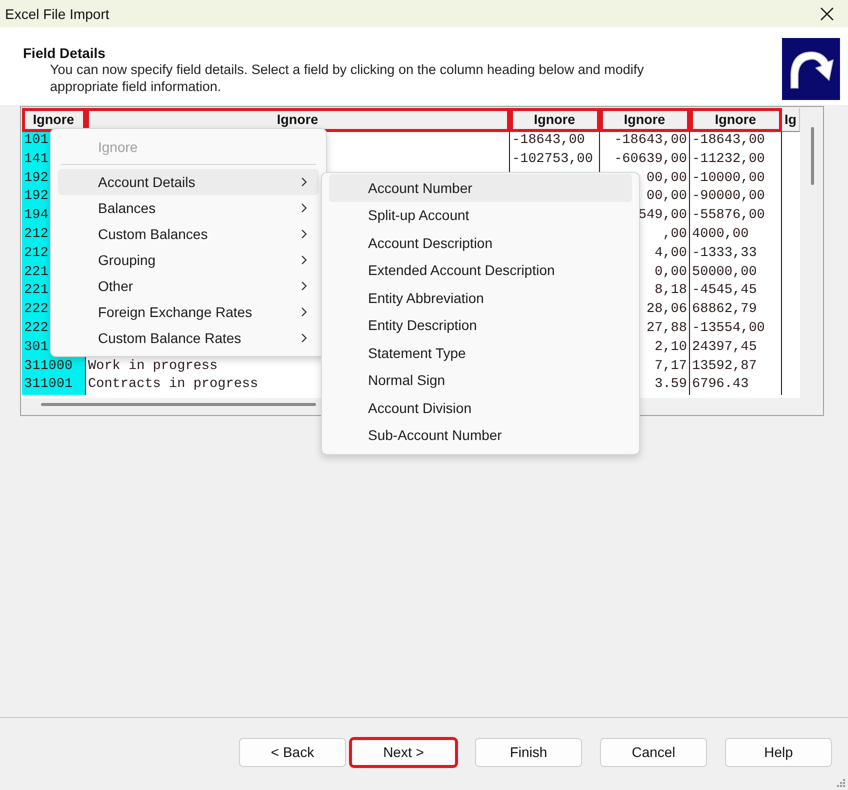 The height and width of the screenshot is (790, 848). Describe the element at coordinates (347, 78) in the screenshot. I see `section-description: You can now specify field details. Select a field by clicking on the column heading below and modify appropriate field information.` at that location.